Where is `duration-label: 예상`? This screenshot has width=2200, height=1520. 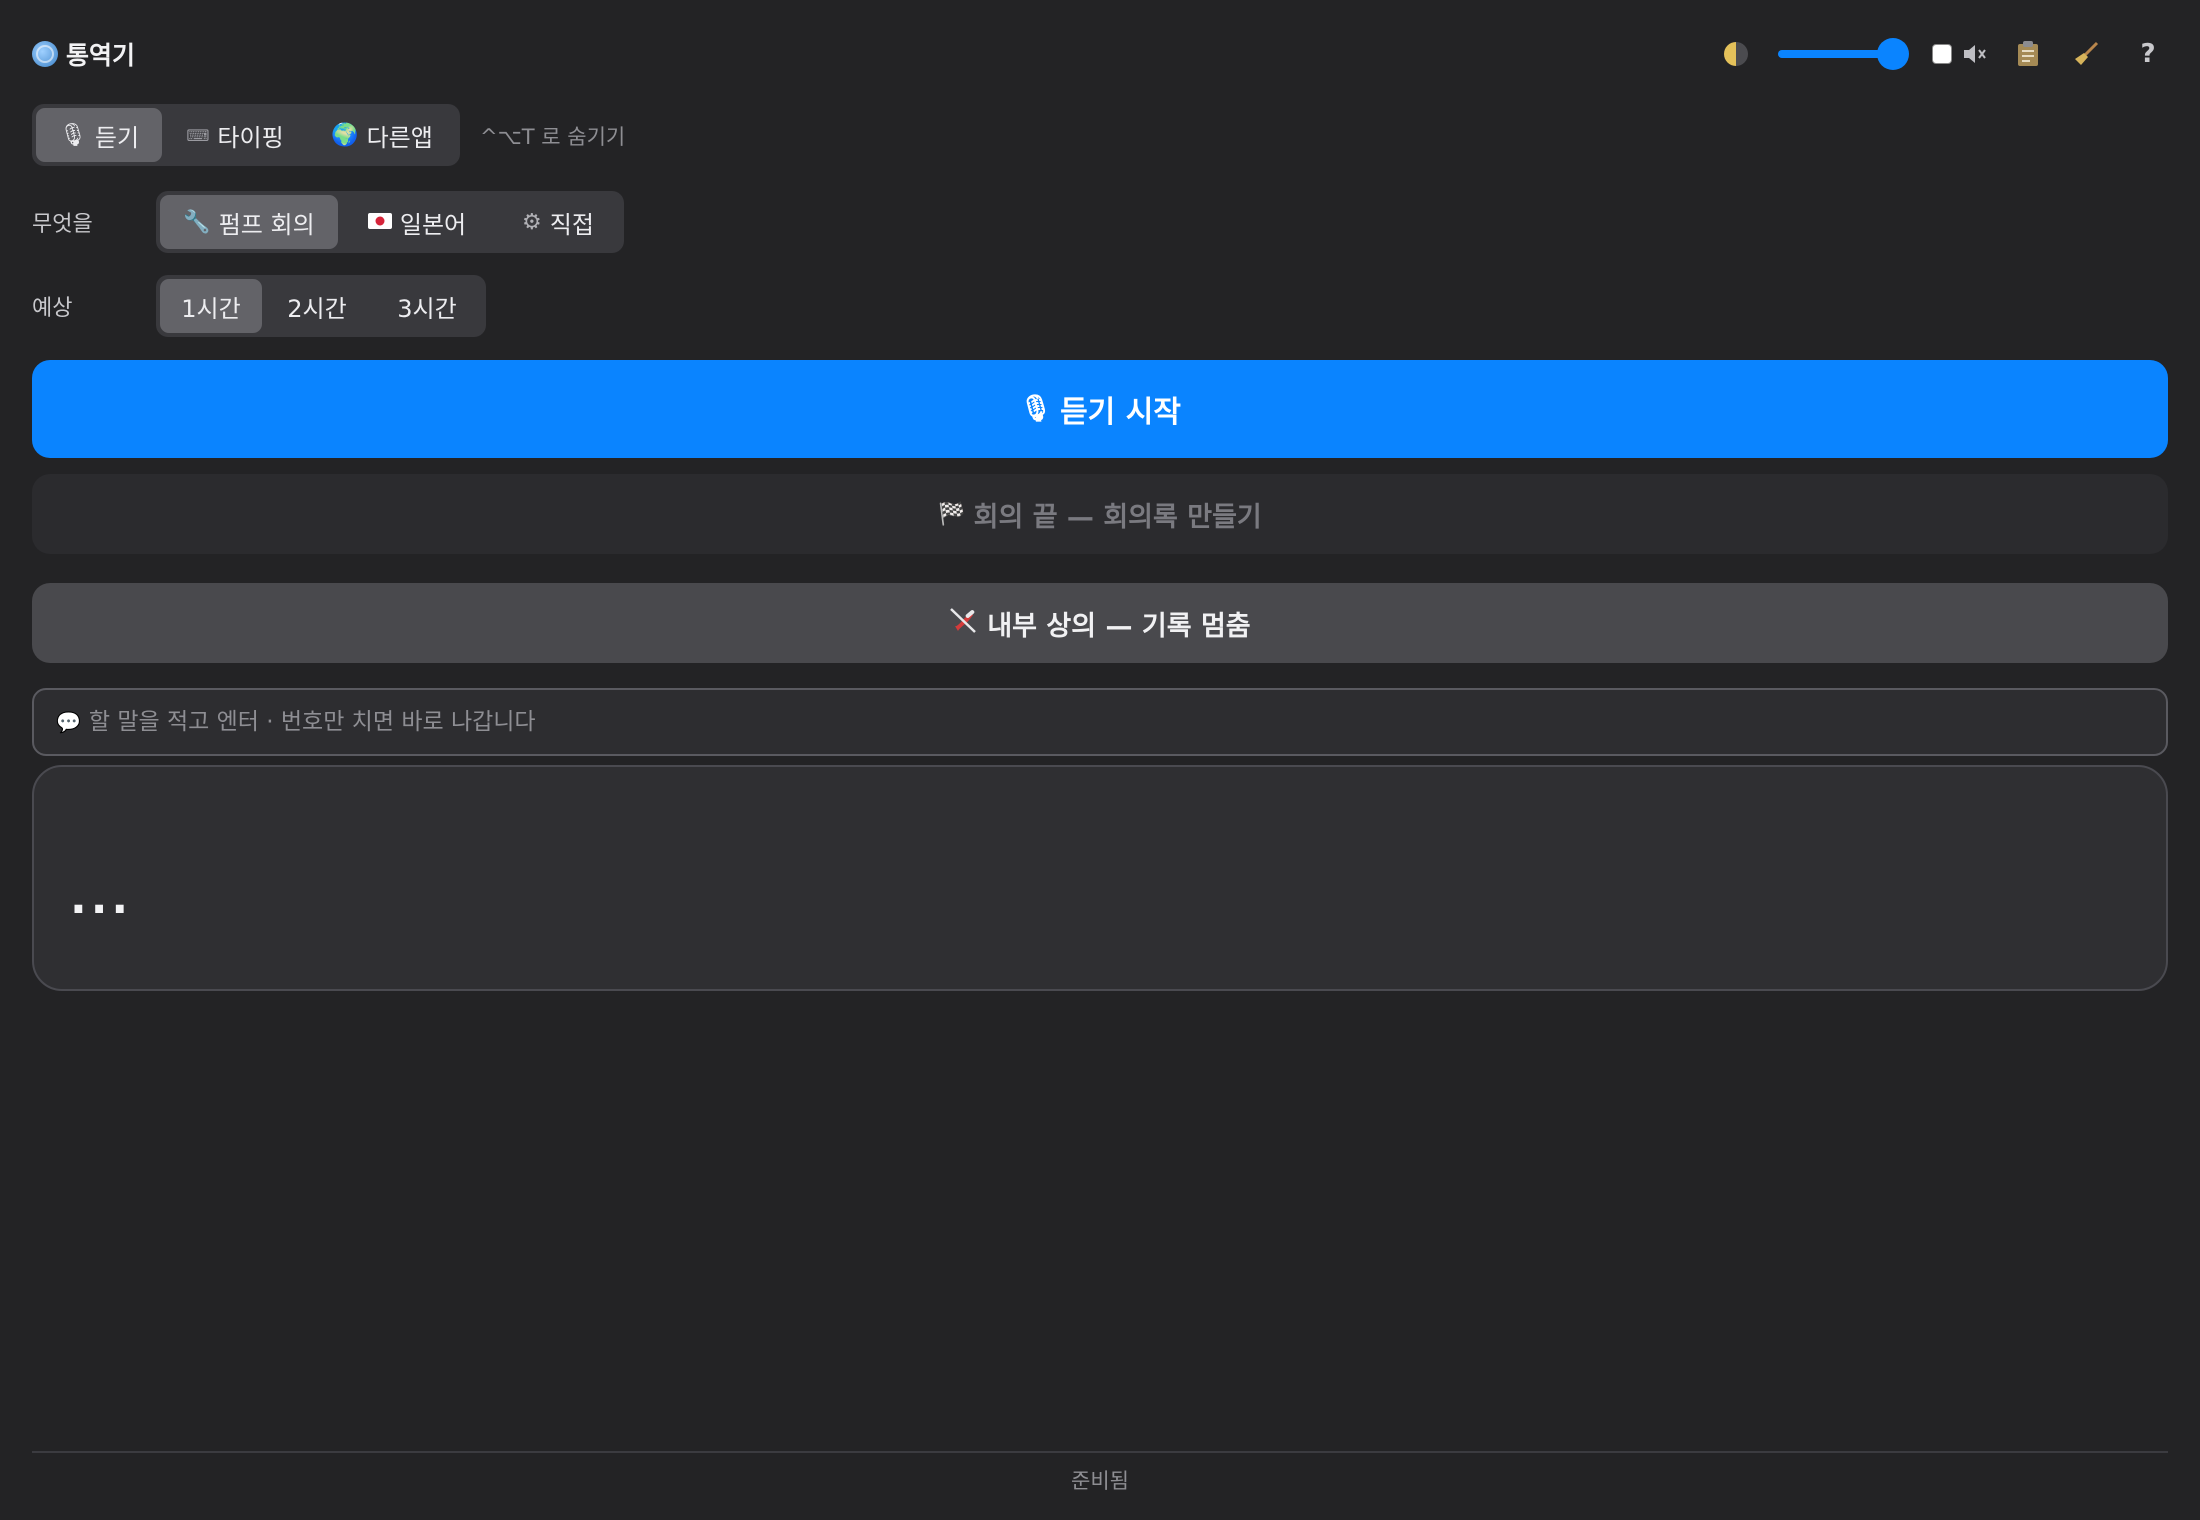 duration-label: 예상 is located at coordinates (52, 308).